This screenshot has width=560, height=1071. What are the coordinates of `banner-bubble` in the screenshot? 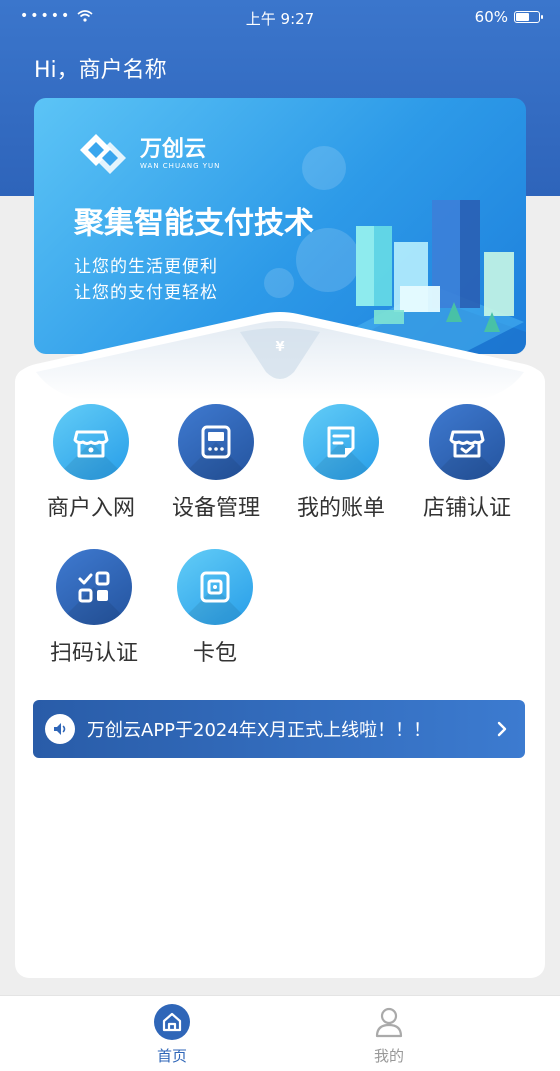 It's located at (279, 283).